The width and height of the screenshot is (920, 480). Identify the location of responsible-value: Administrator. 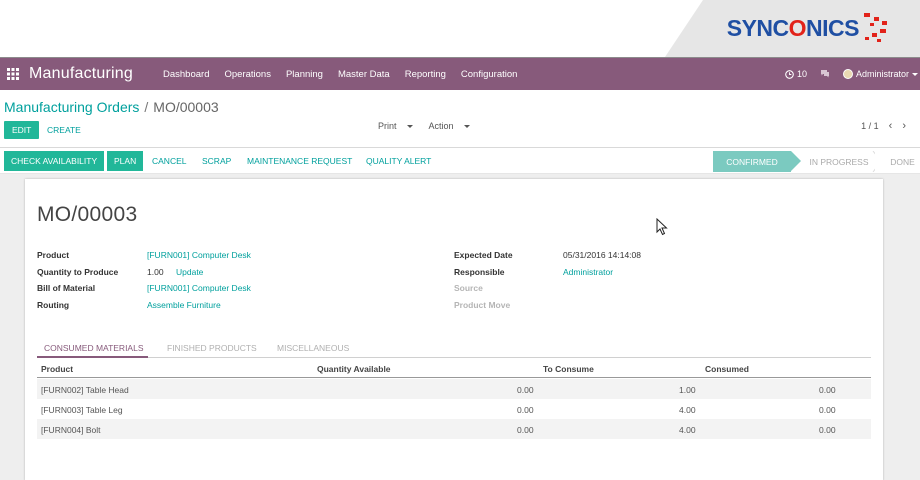
(588, 272).